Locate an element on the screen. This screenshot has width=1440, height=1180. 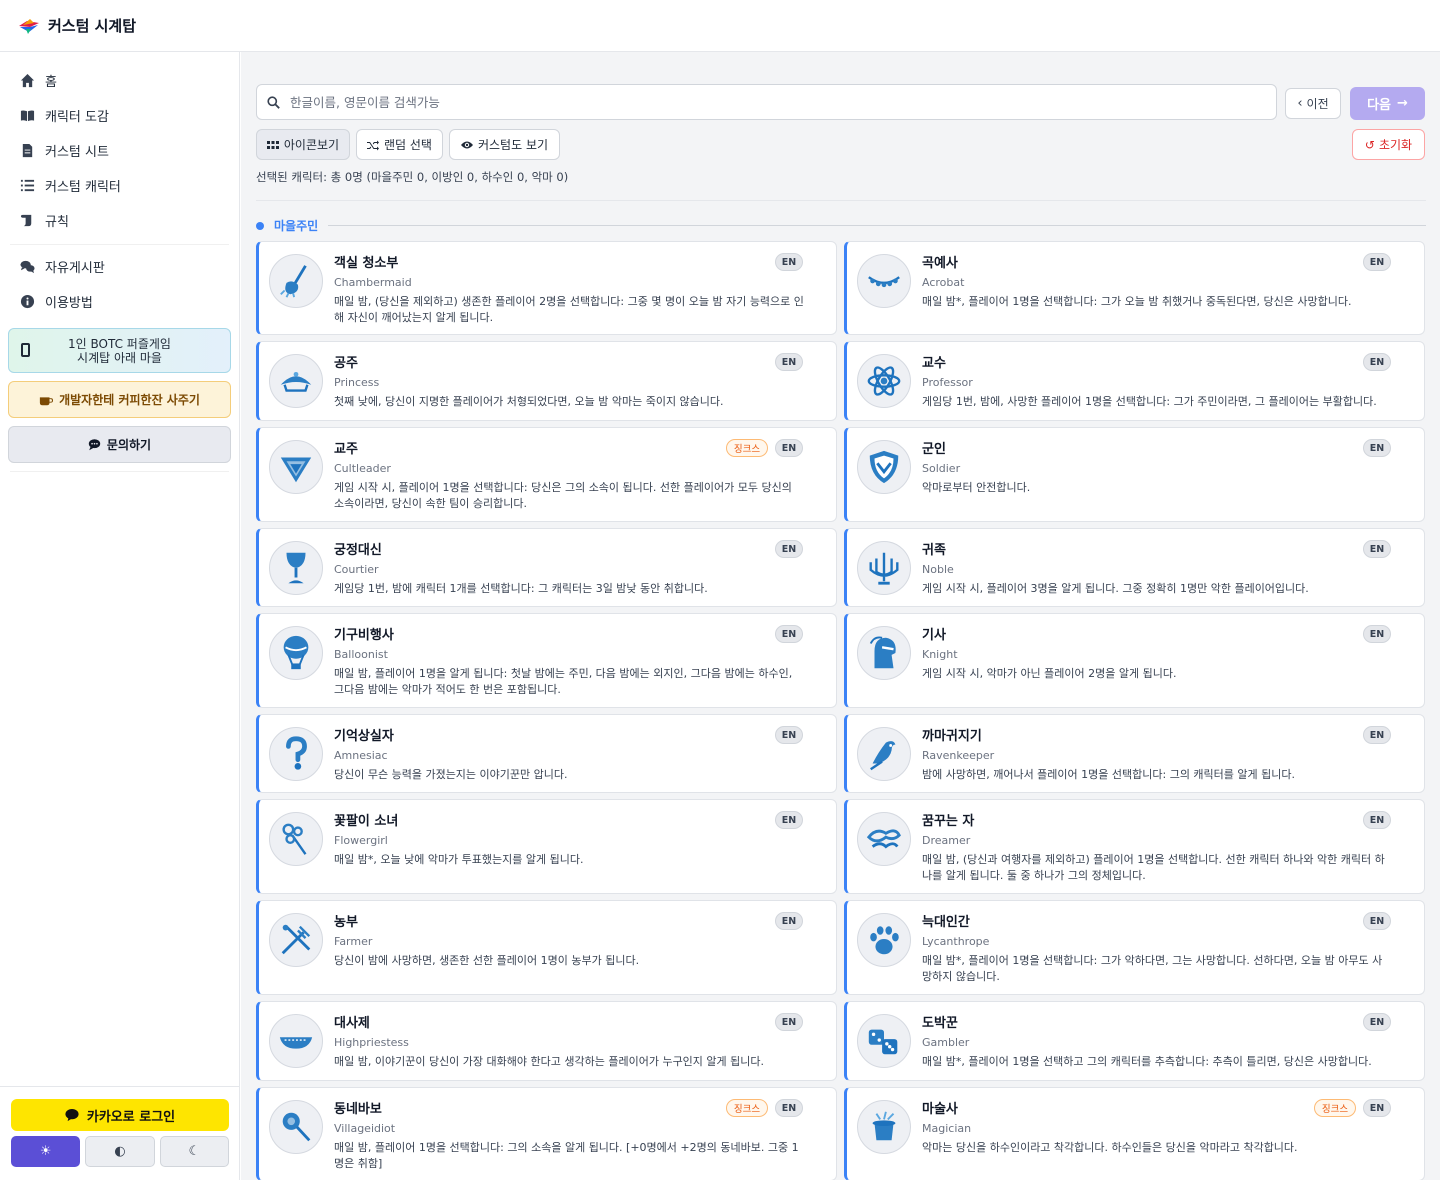
section-label: 마을주민 is located at coordinates (296, 226).